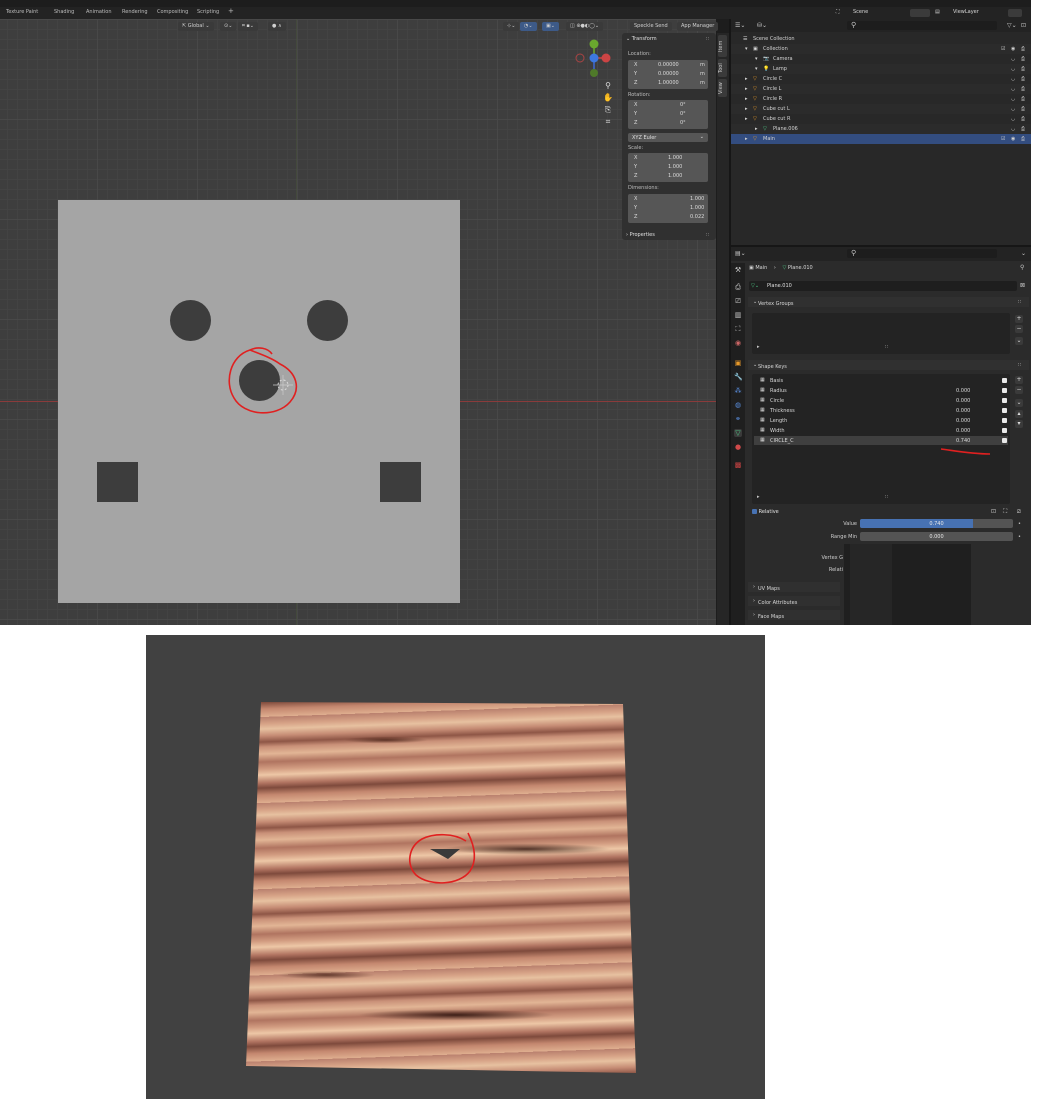 The image size is (1043, 1117). Describe the element at coordinates (993, 511) in the screenshot. I see `edit-mode-icon: ⊡` at that location.